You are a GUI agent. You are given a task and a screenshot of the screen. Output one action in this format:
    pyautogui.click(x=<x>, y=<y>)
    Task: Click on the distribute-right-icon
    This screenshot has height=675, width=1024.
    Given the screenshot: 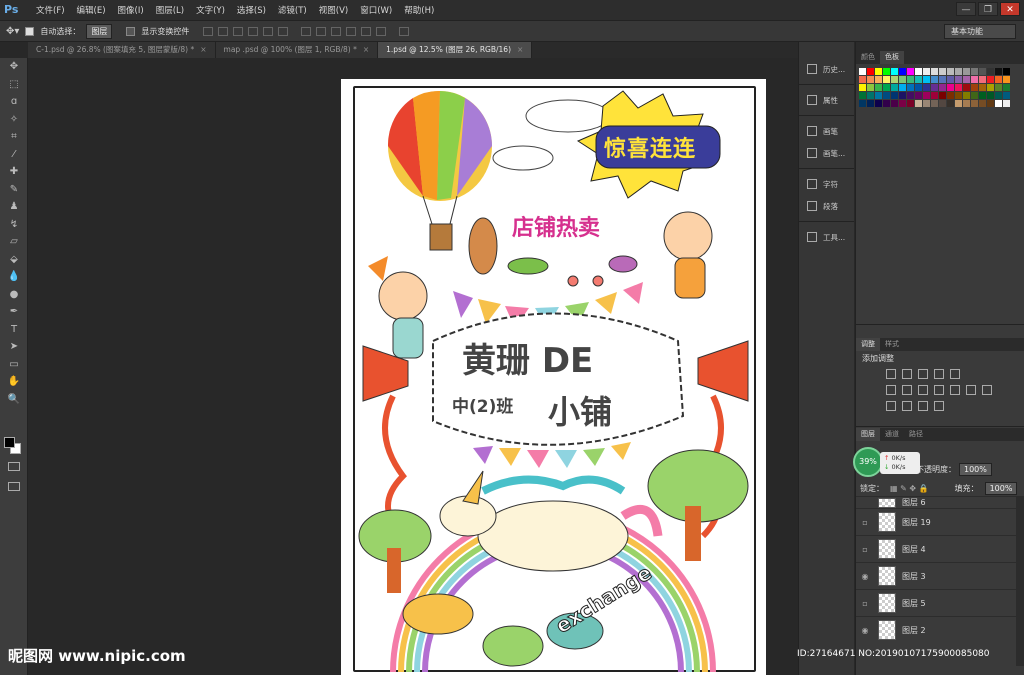 What is the action you would take?
    pyautogui.click(x=381, y=31)
    